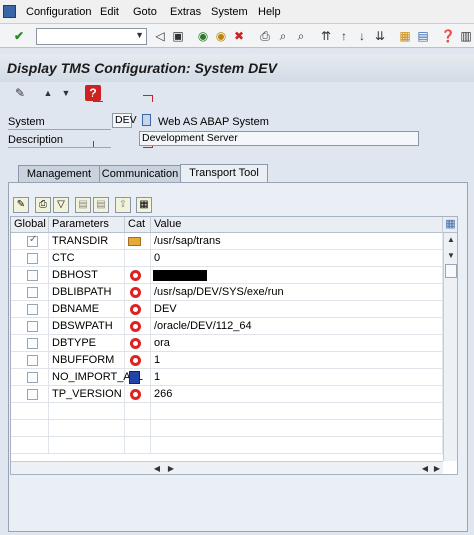 The width and height of the screenshot is (474, 535). I want to click on column-layout-icon: ▦, so click(450, 225).